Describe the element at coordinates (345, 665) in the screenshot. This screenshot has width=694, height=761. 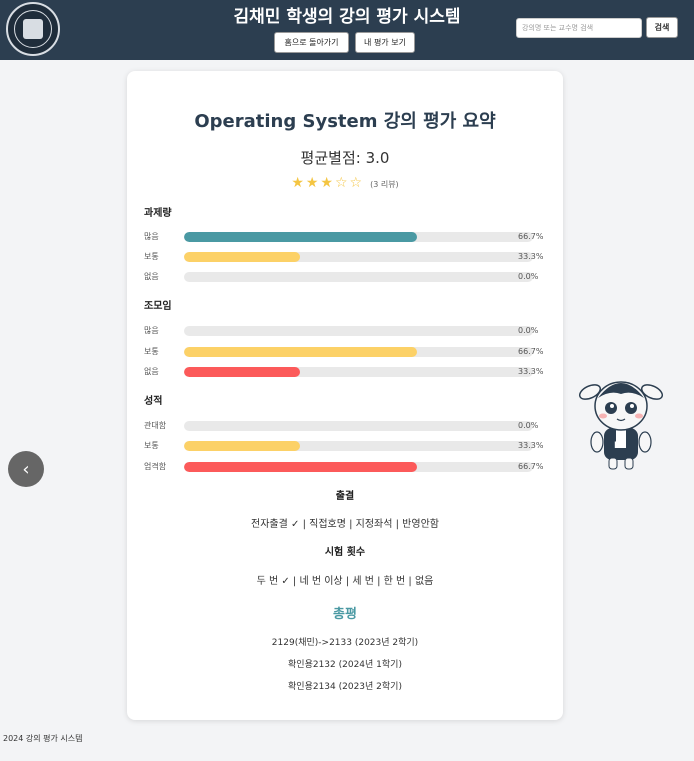
I see `review-item: 확인용2132 (2024년 1학기)` at that location.